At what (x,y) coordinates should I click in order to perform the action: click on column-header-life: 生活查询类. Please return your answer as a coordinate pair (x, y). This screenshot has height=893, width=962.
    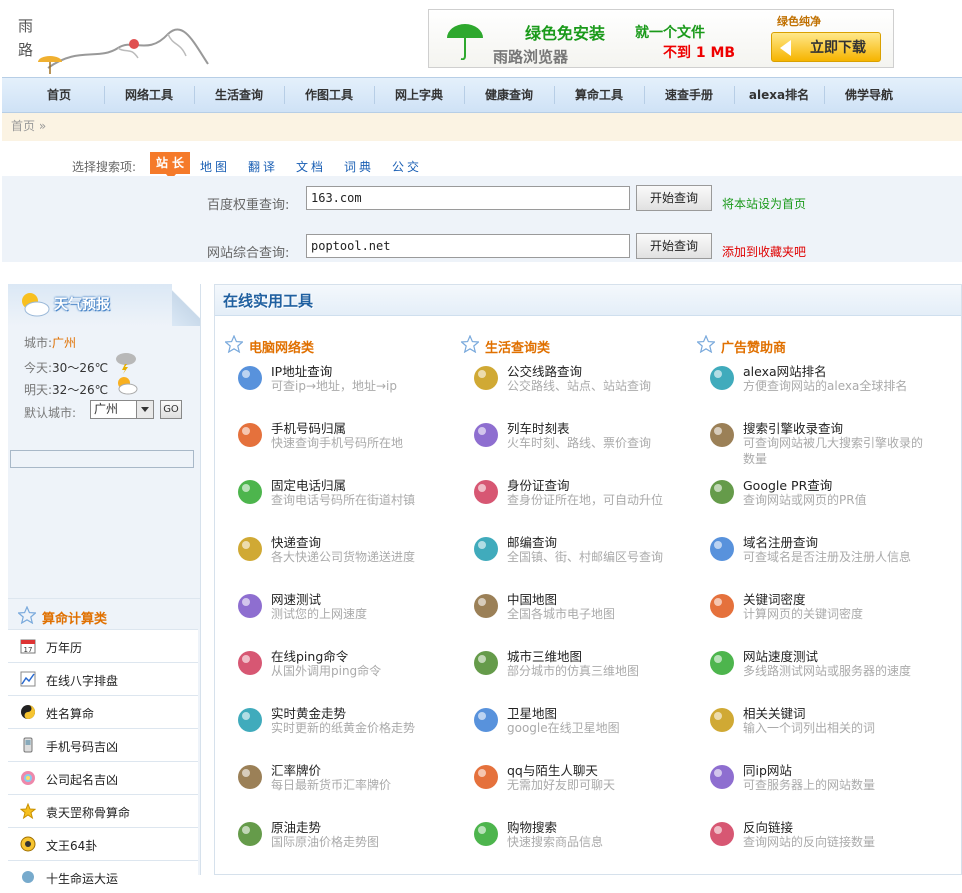
    Looking at the image, I should click on (505, 345).